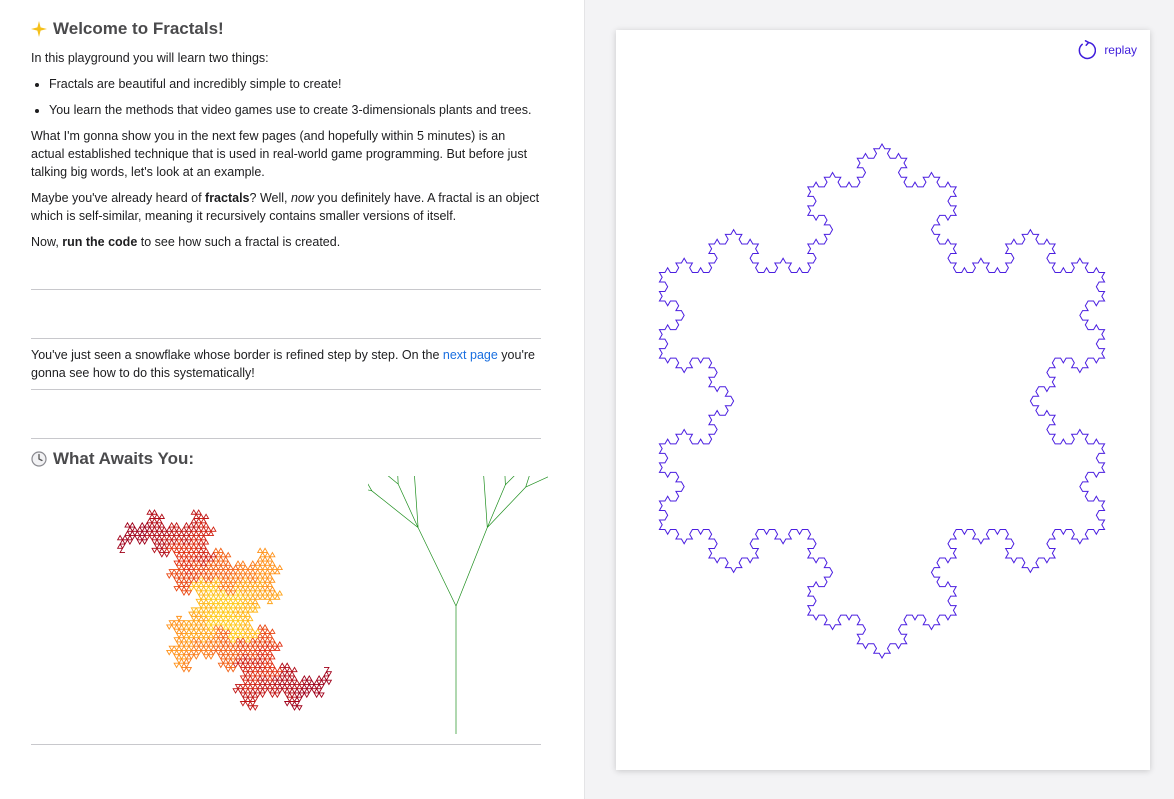 The width and height of the screenshot is (1174, 799). What do you see at coordinates (39, 459) in the screenshot?
I see `clock-icon` at bounding box center [39, 459].